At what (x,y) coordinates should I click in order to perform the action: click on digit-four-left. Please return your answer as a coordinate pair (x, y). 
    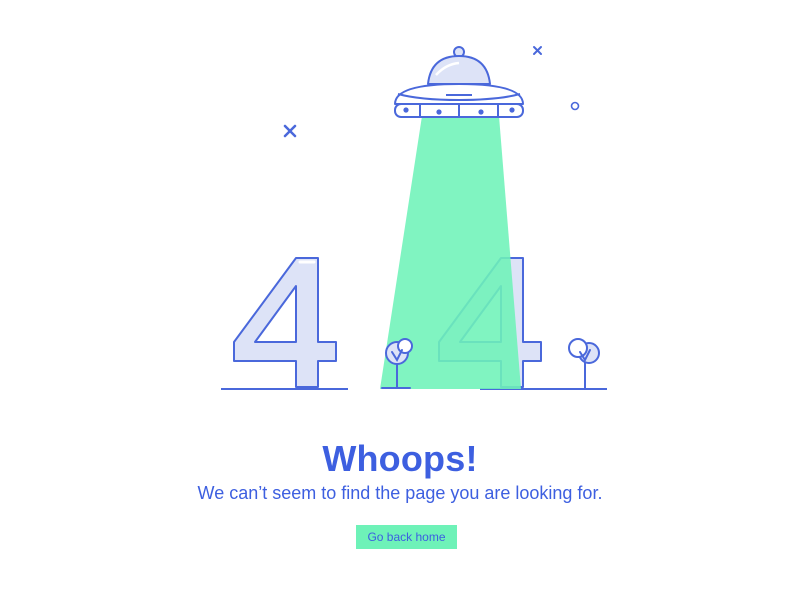
    Looking at the image, I should click on (285, 322).